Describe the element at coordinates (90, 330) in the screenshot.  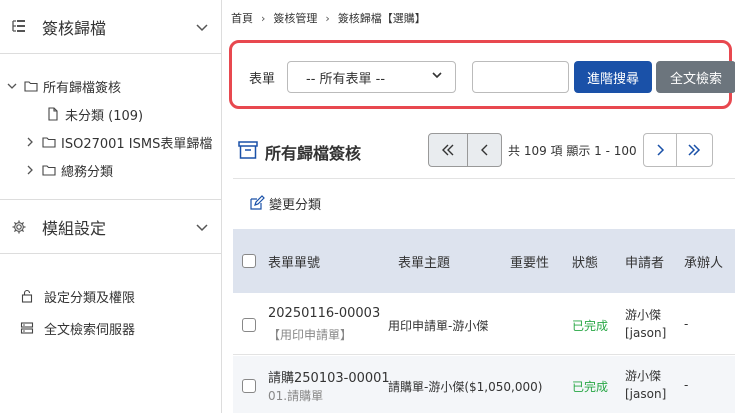
I see `settings-item-label: 全文檢索伺服器` at that location.